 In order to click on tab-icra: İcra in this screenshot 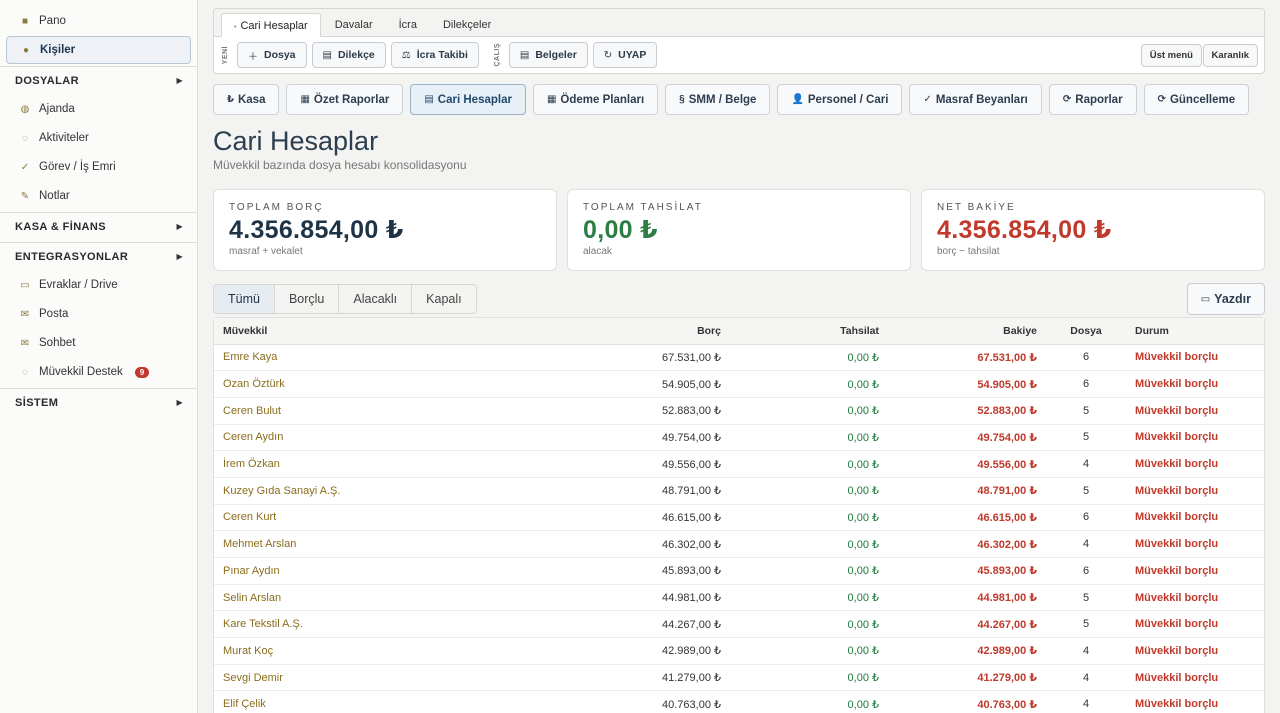, I will do `click(408, 25)`.